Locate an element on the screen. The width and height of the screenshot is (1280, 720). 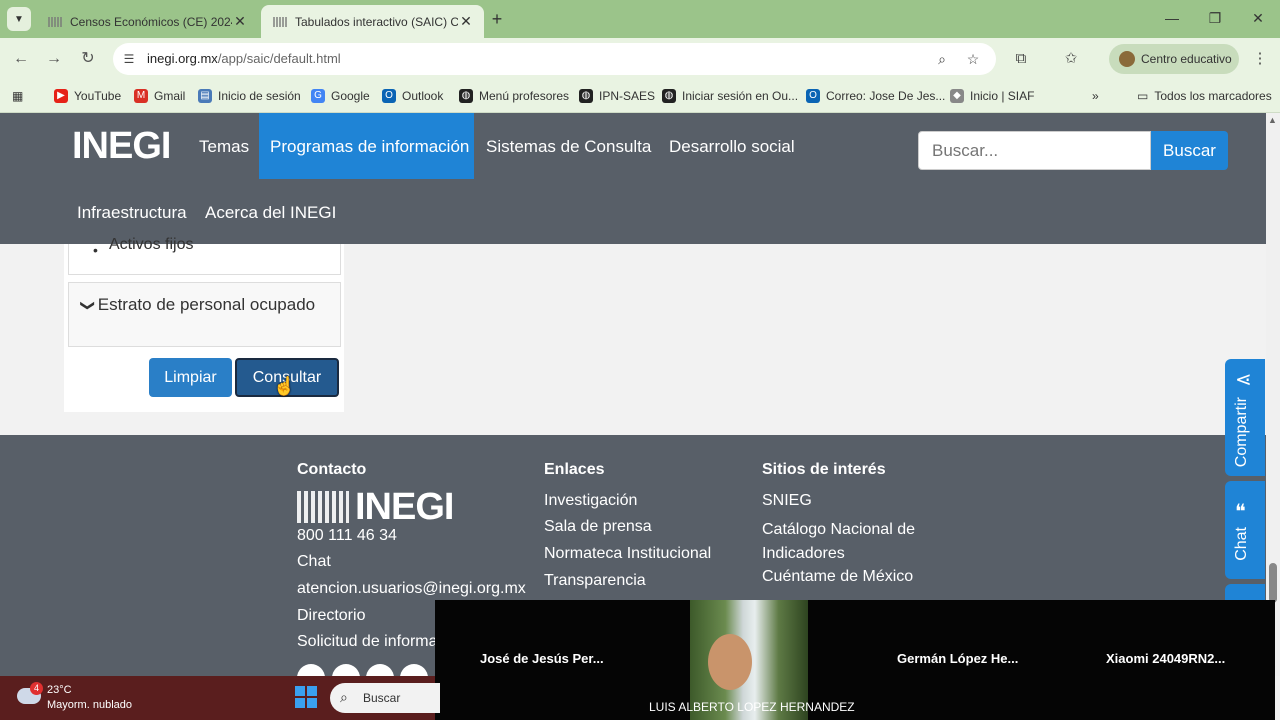
footer-snieg-link: SNIEG is located at coordinates (787, 501).